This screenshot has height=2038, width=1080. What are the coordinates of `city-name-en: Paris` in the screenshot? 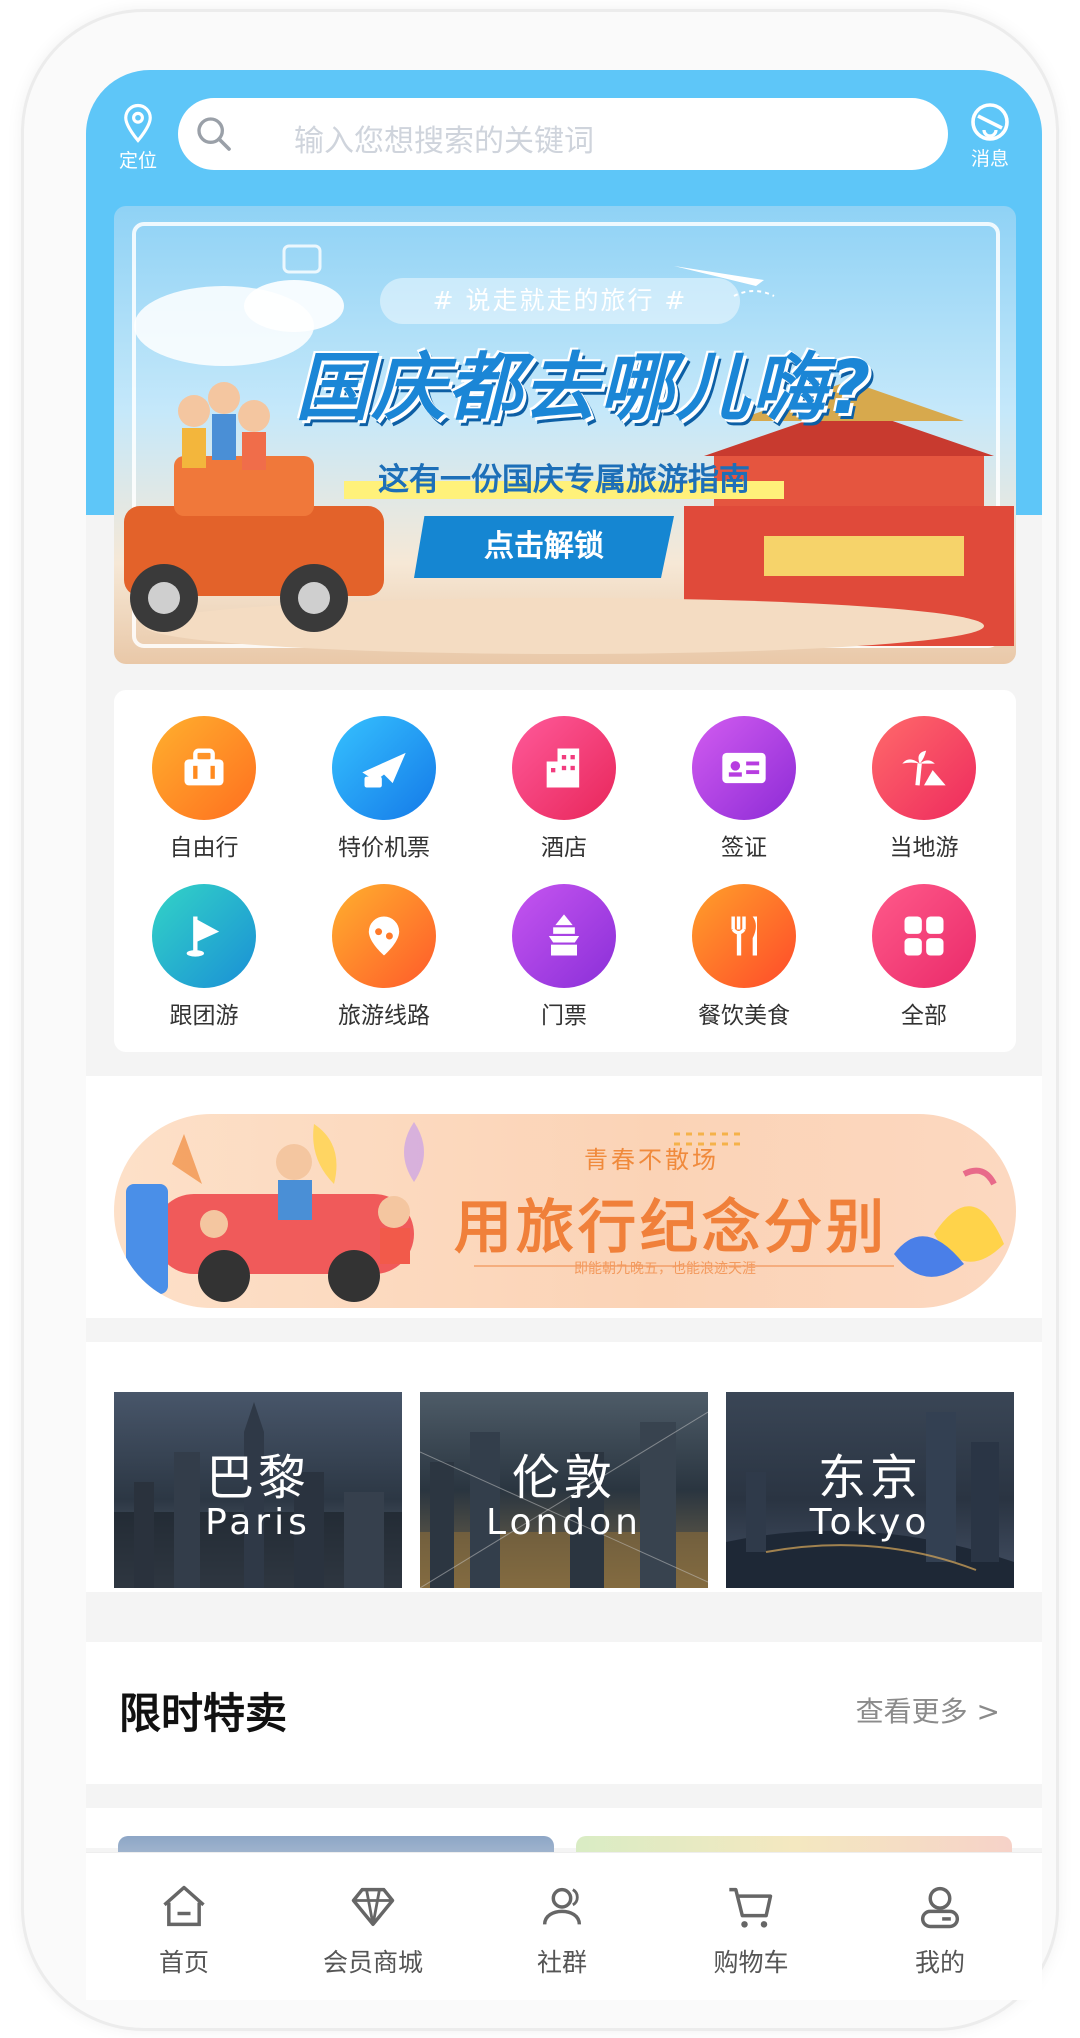 It's located at (258, 1522).